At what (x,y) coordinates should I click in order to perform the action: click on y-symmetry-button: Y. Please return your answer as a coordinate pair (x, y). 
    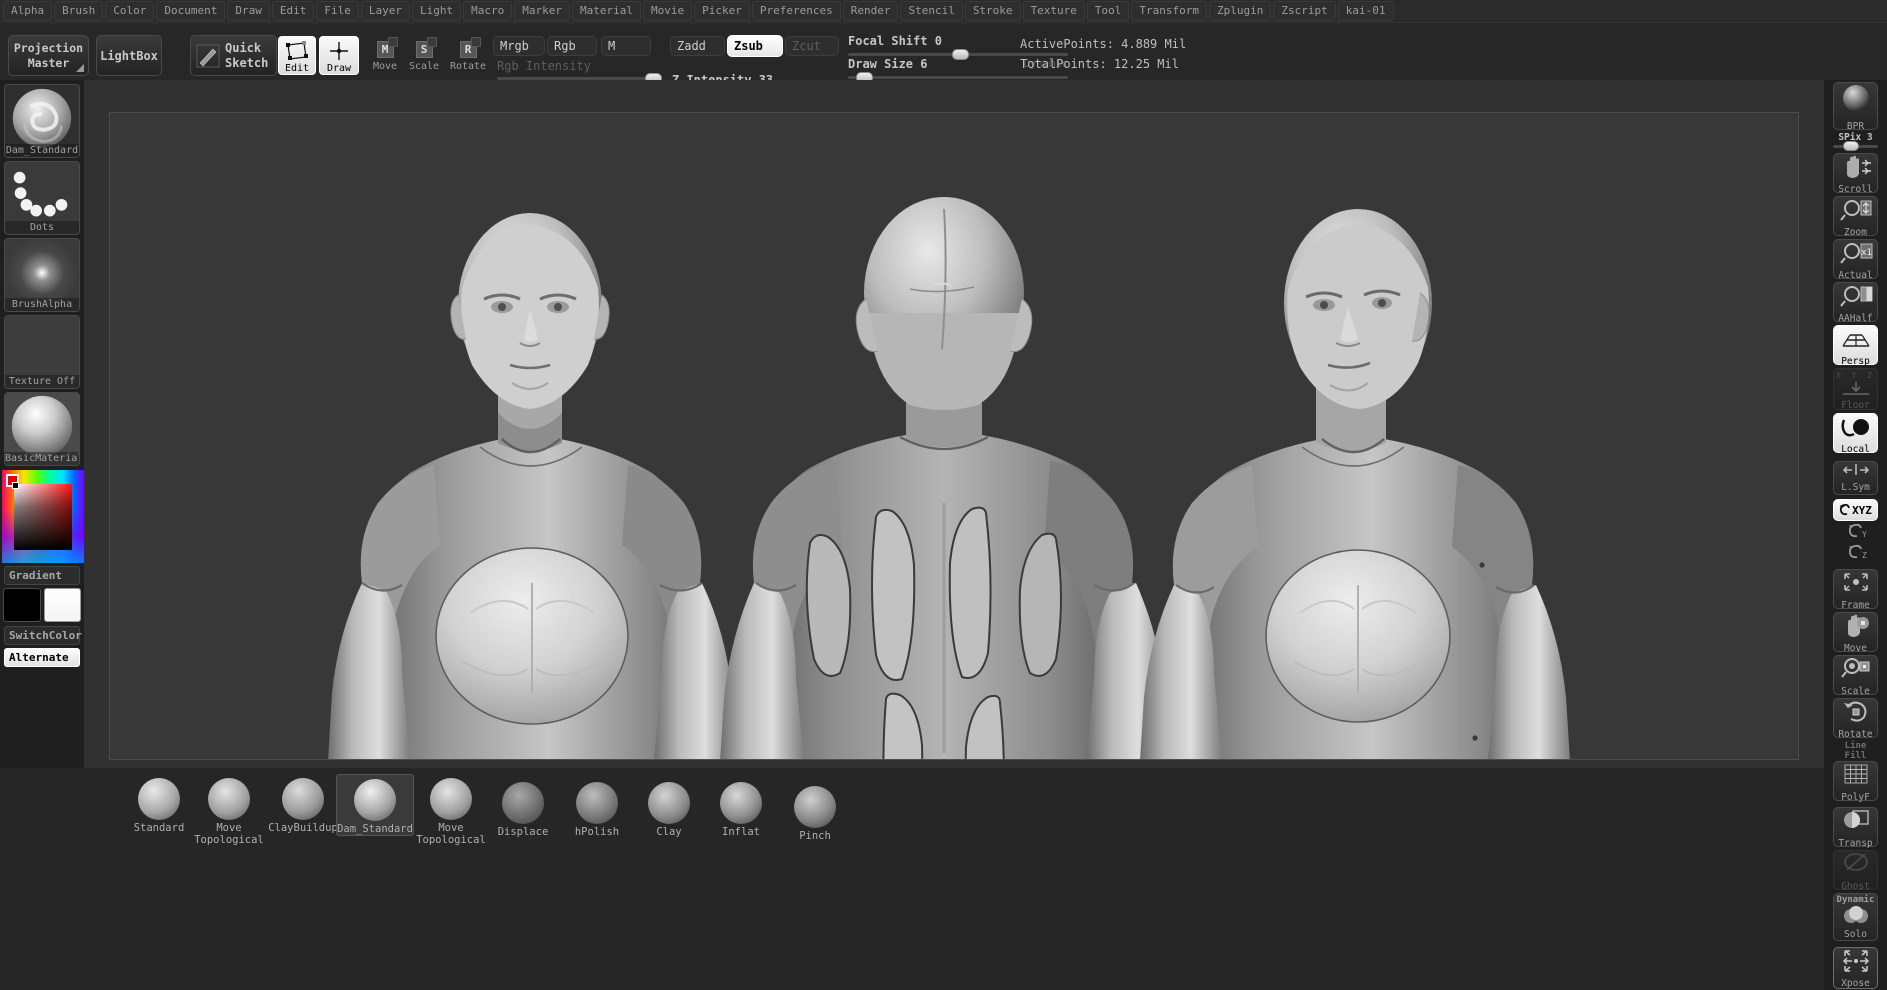
    Looking at the image, I should click on (1855, 532).